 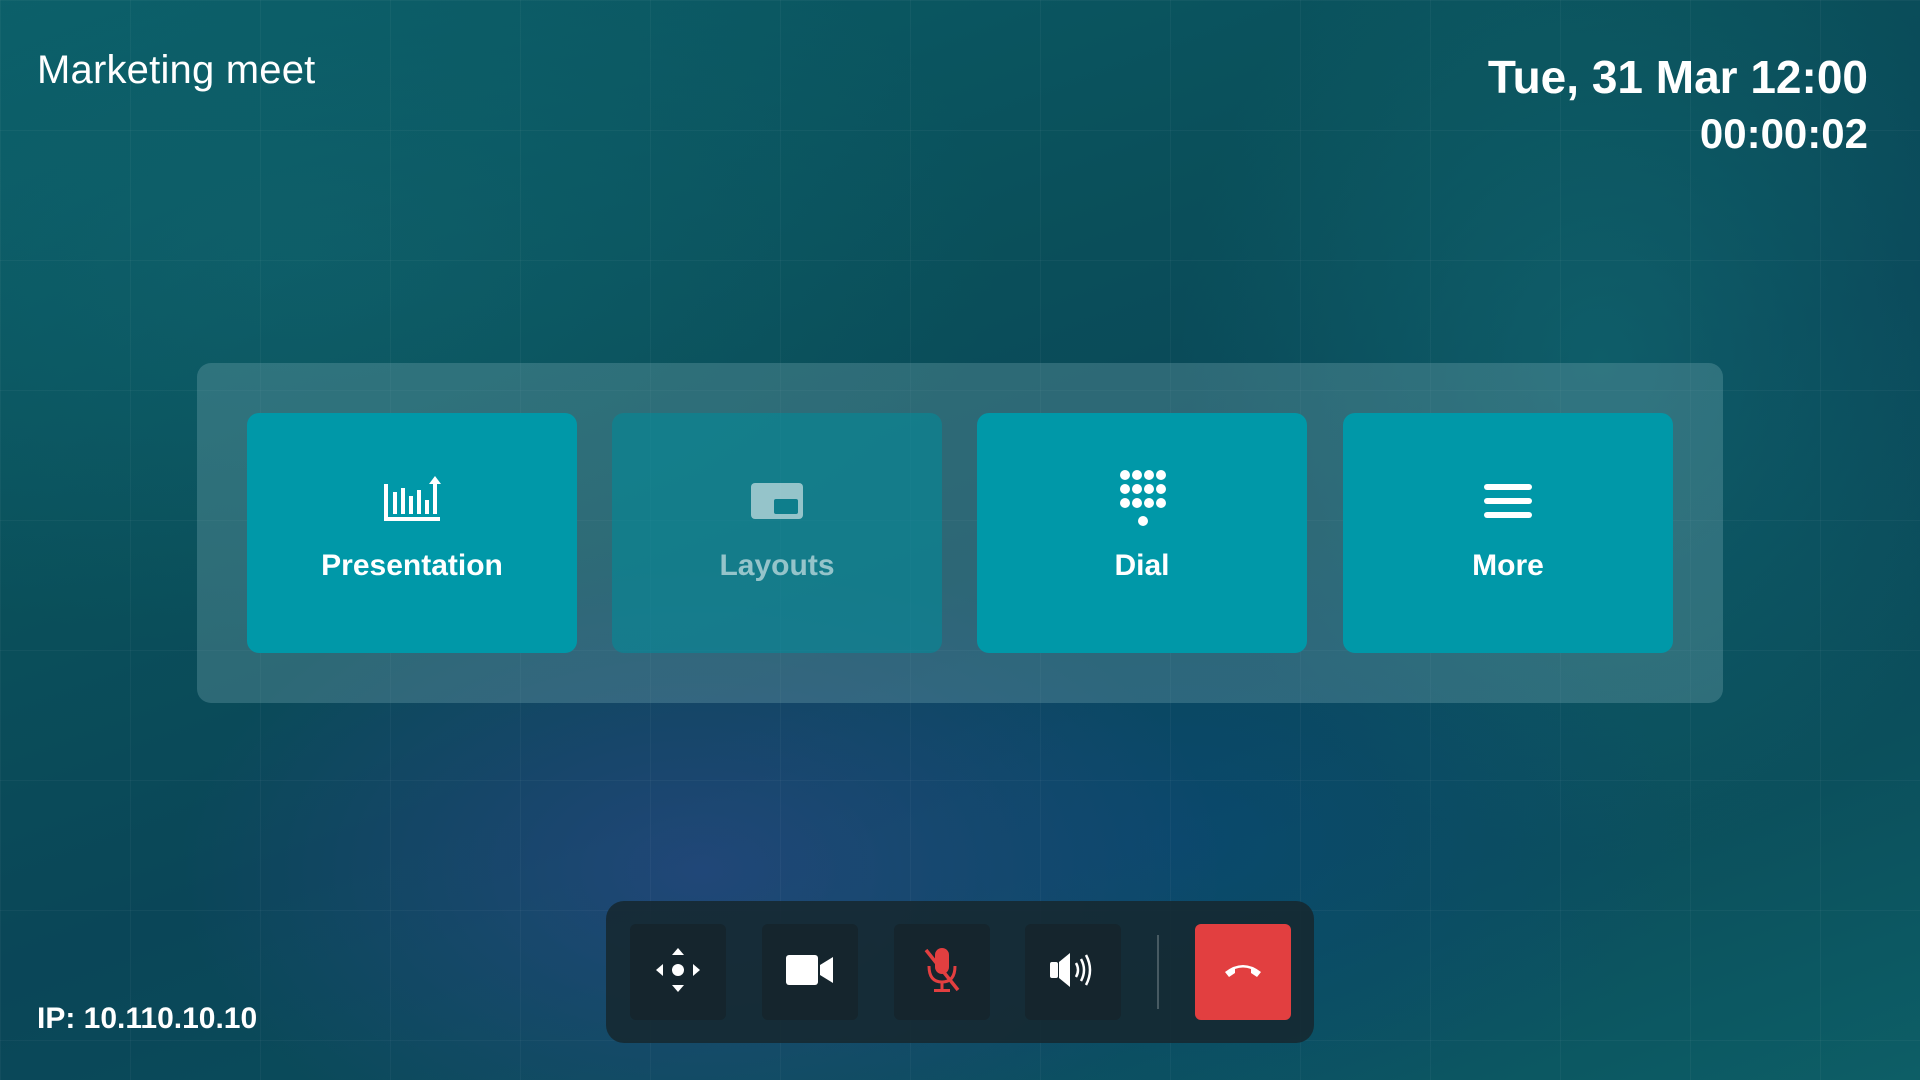 I want to click on dial-tile: Dial, so click(x=1142, y=533).